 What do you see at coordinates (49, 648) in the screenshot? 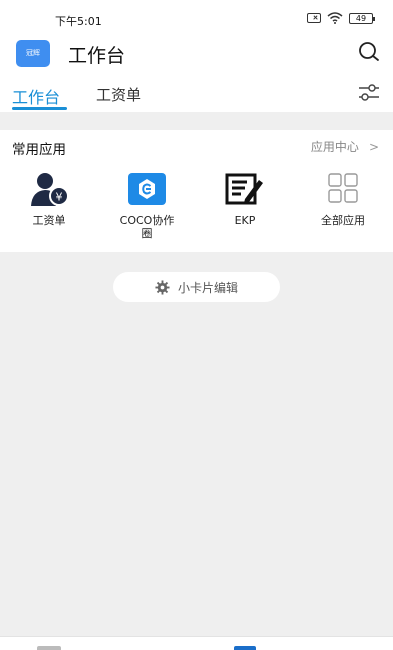
I see `nav-home-icon` at bounding box center [49, 648].